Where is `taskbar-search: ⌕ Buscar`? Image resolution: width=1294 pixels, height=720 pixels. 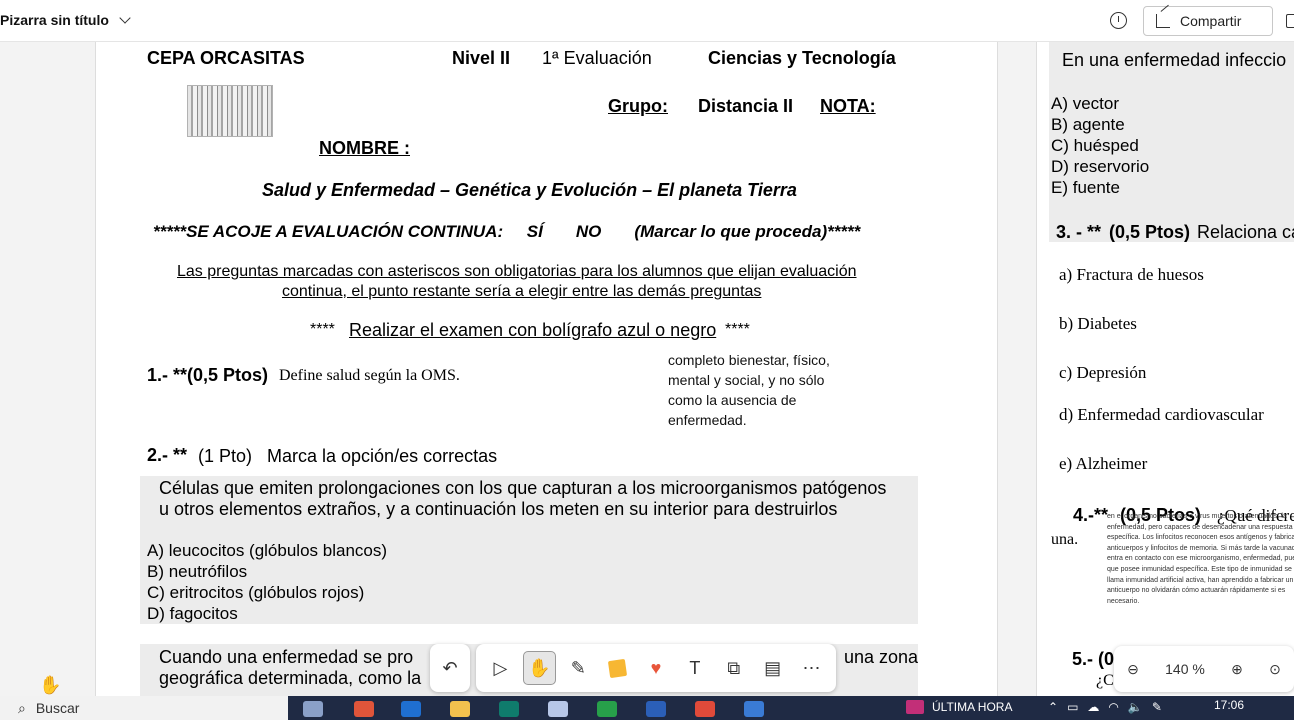
taskbar-search: ⌕ Buscar is located at coordinates (144, 708).